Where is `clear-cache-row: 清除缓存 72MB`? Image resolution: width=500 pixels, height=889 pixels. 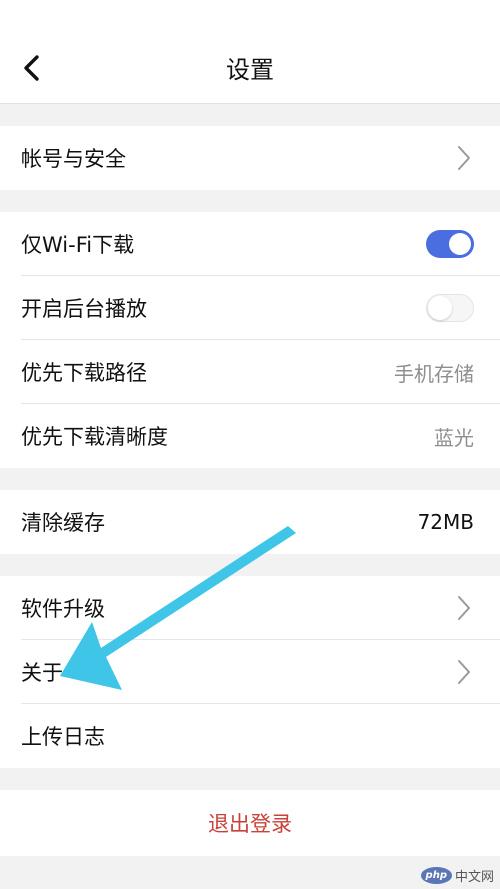
clear-cache-row: 清除缓存 72MB is located at coordinates (250, 522).